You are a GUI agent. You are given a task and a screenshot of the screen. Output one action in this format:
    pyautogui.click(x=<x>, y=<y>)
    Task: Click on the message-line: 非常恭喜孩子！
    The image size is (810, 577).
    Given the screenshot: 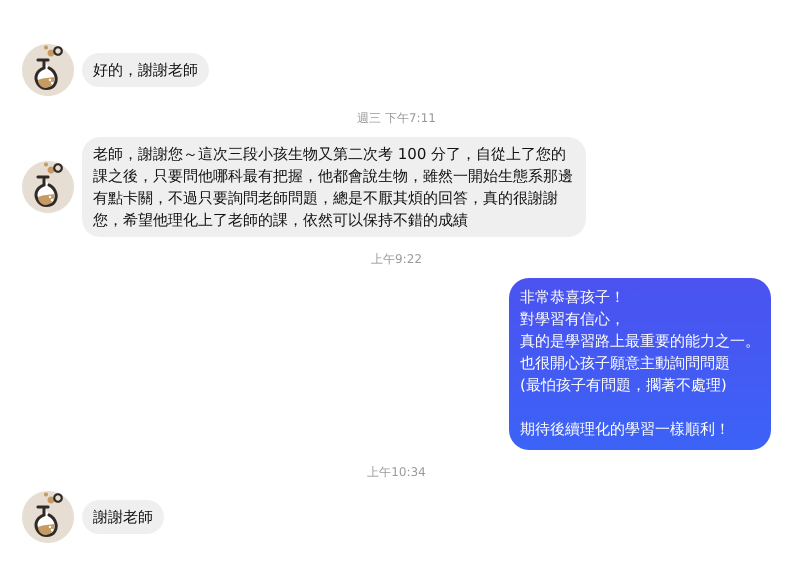 What is the action you would take?
    pyautogui.click(x=573, y=297)
    